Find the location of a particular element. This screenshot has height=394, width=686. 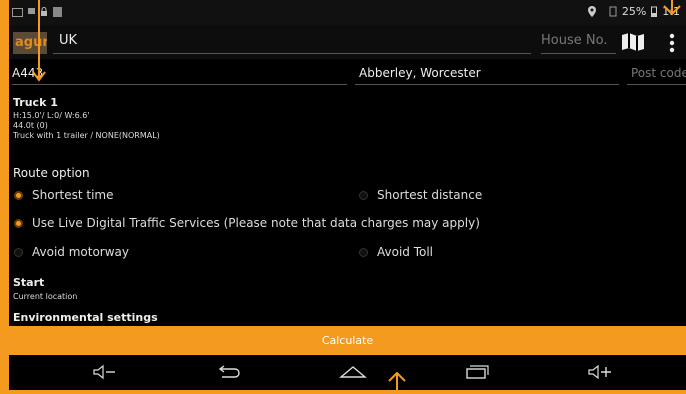

status-bar: 25% 1:1 is located at coordinates (347, 12).